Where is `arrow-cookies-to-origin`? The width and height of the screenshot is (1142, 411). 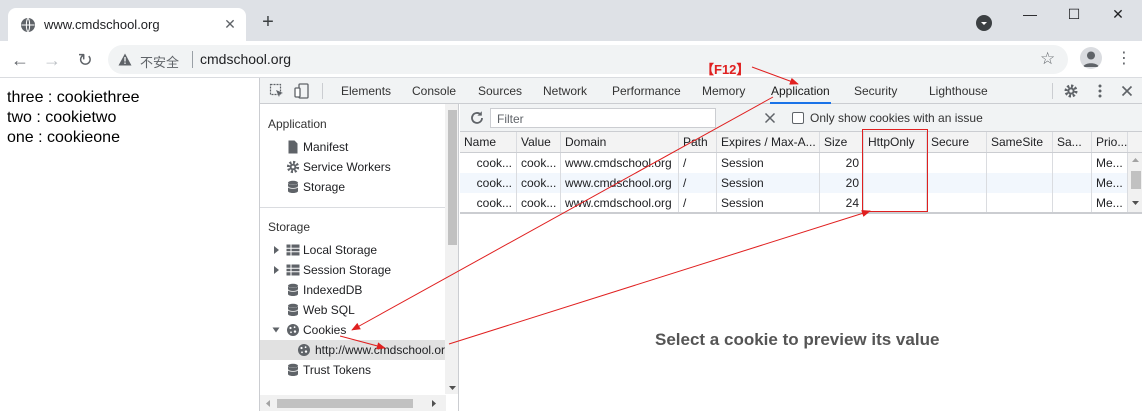
arrow-cookies-to-origin is located at coordinates (362, 342).